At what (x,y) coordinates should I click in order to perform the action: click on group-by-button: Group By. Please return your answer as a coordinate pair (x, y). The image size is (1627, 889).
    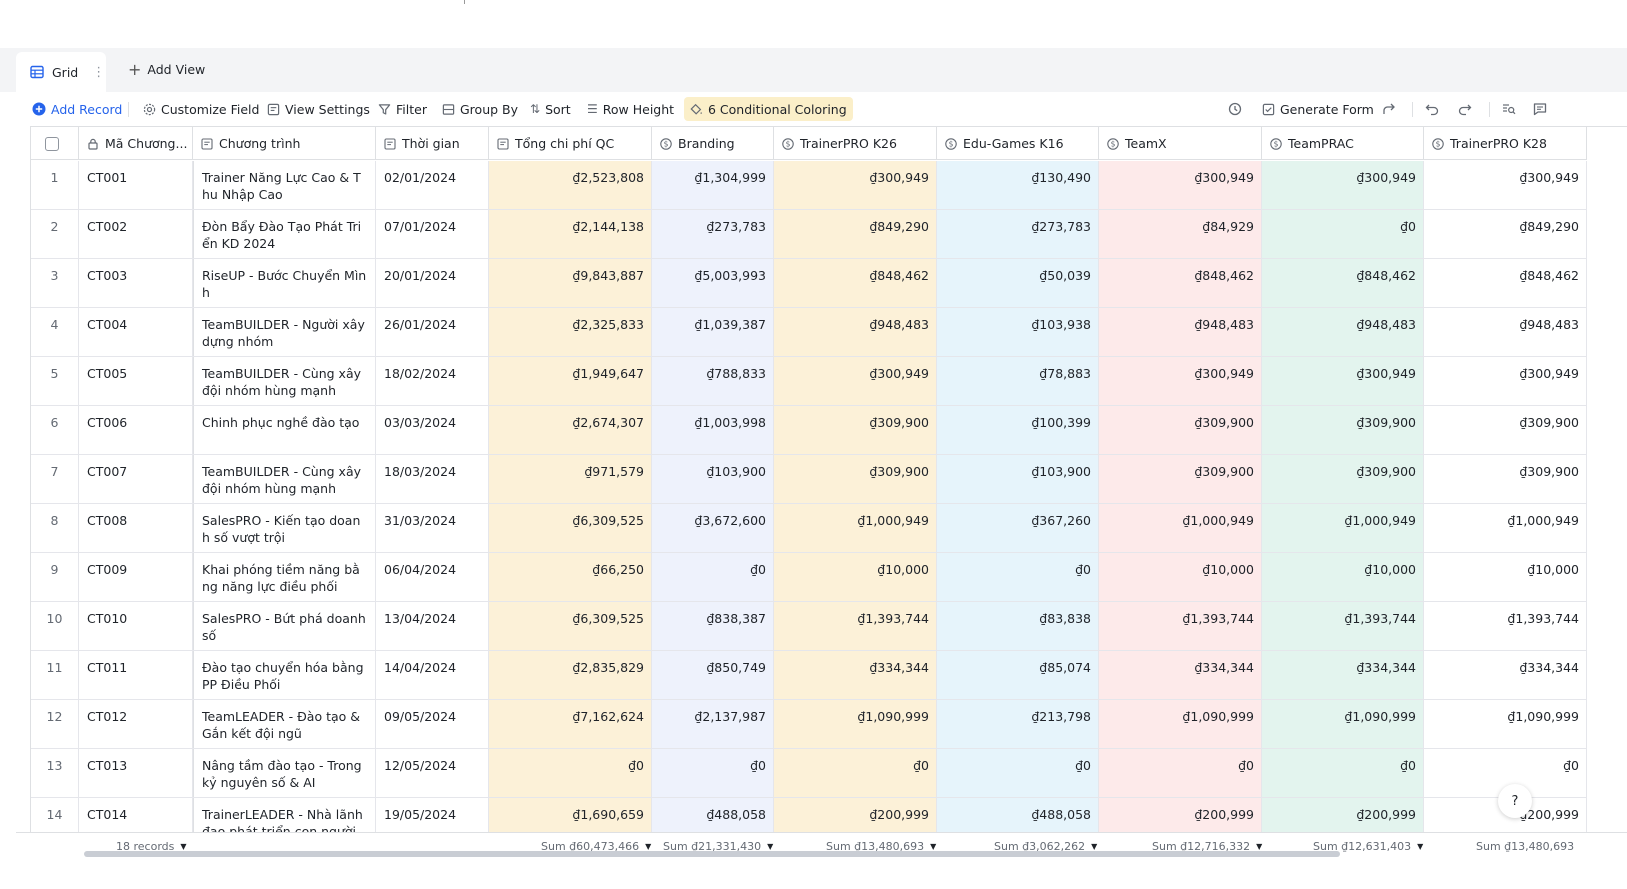
    Looking at the image, I should click on (480, 109).